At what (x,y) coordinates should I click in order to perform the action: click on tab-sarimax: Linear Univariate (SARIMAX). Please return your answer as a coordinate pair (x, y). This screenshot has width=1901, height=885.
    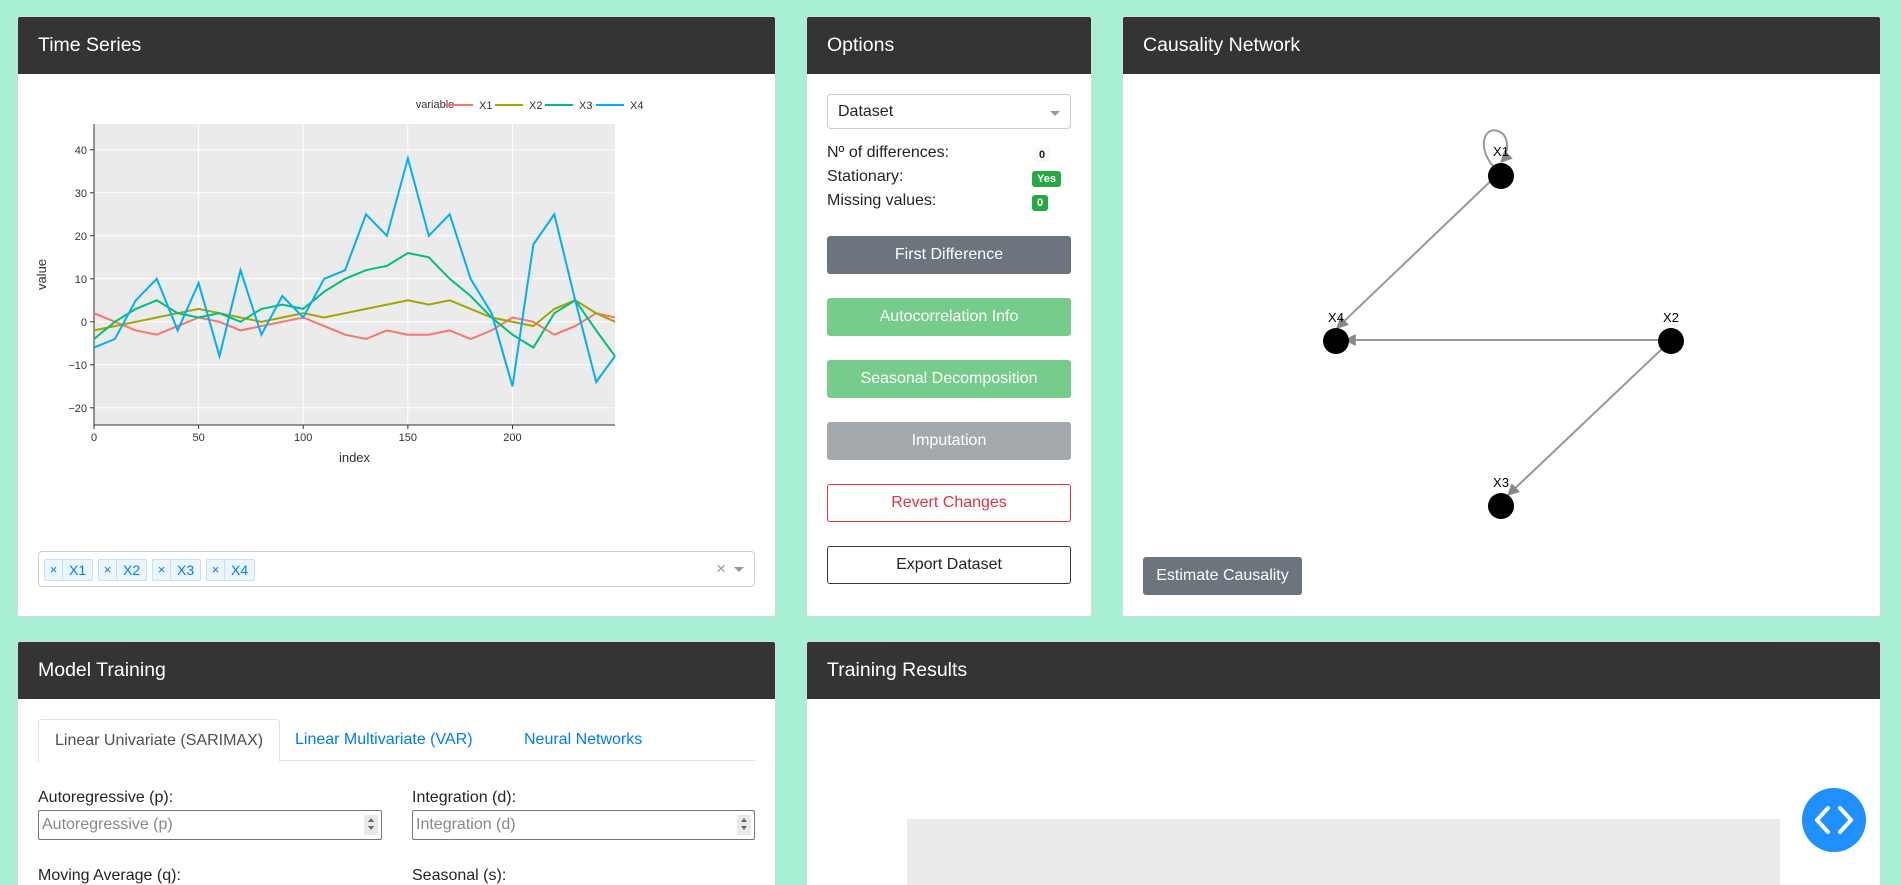
    Looking at the image, I should click on (159, 740).